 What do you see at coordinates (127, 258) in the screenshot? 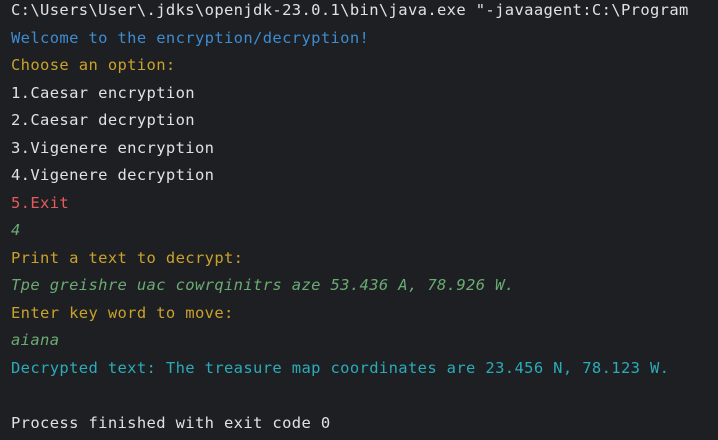
I see `console-line-decrypt-prompt: Print a text to decrypt:` at bounding box center [127, 258].